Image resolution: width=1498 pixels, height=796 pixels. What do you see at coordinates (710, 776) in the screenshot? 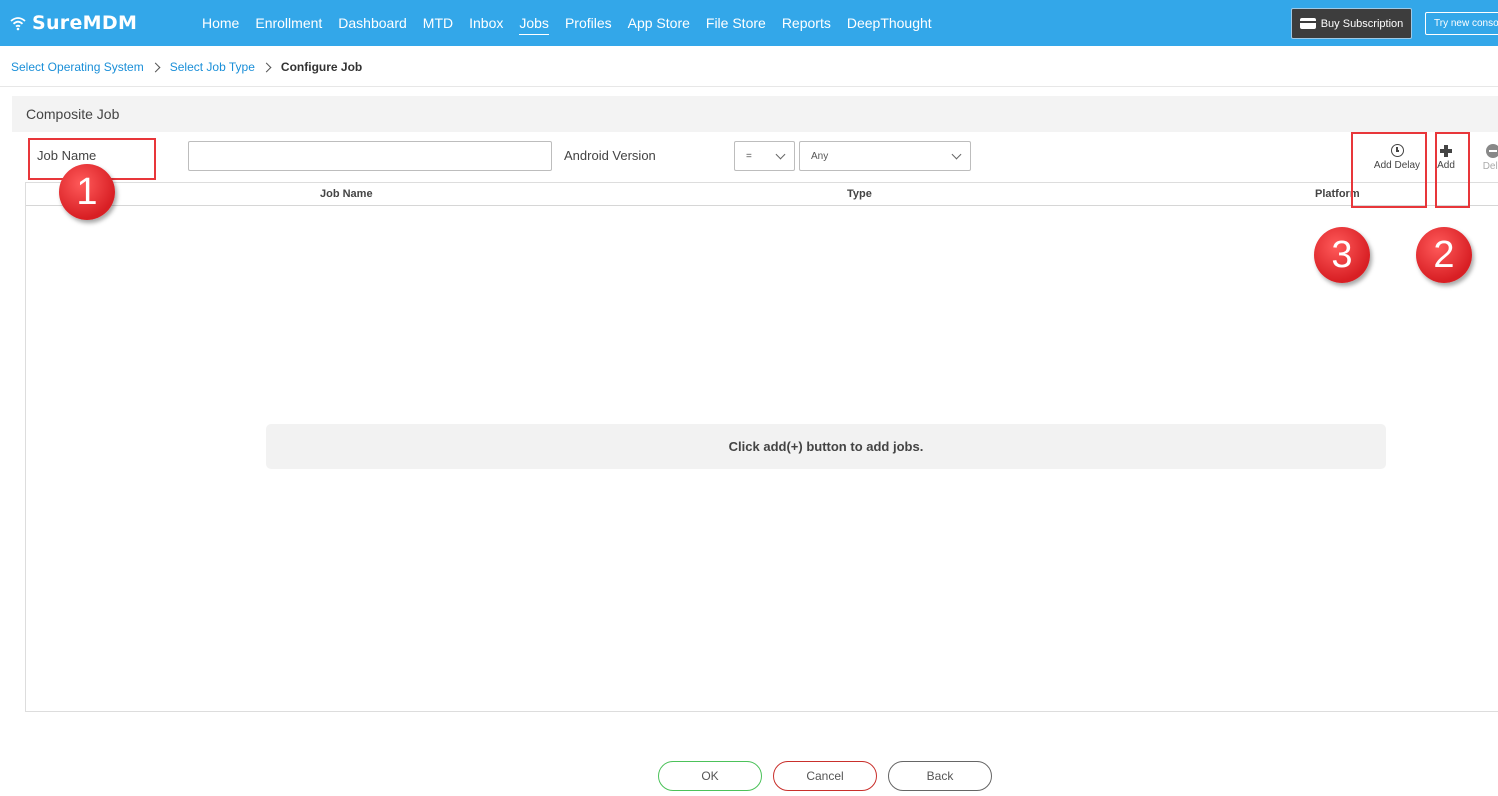
I see `ok-button: OK` at bounding box center [710, 776].